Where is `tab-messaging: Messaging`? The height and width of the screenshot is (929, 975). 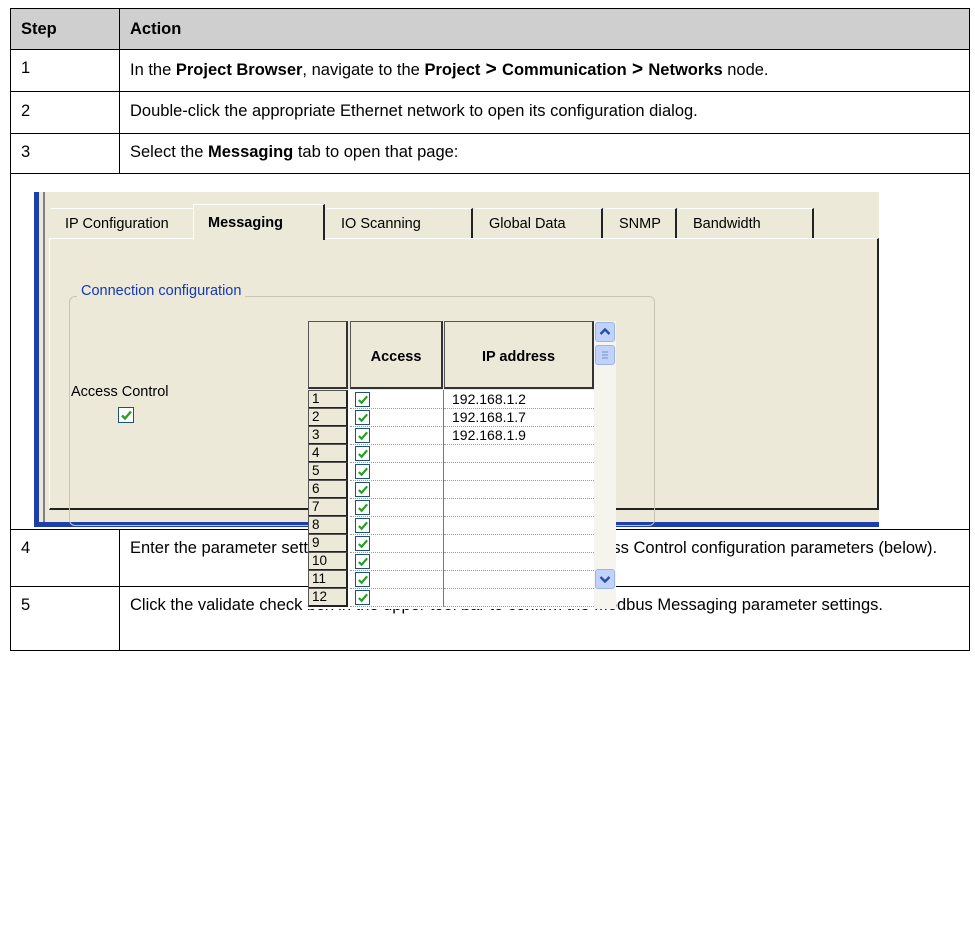 tab-messaging: Messaging is located at coordinates (259, 222).